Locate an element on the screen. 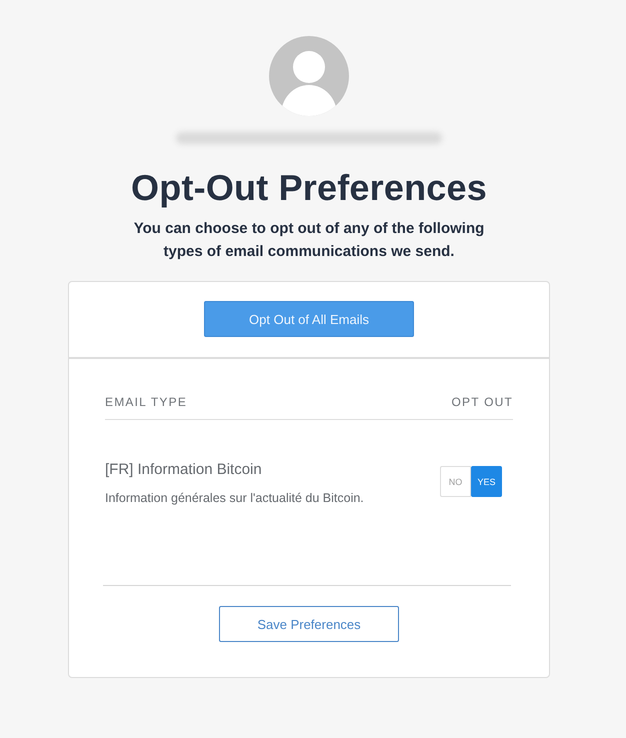  email-type-title: [FR] Information Bitcoin is located at coordinates (184, 470).